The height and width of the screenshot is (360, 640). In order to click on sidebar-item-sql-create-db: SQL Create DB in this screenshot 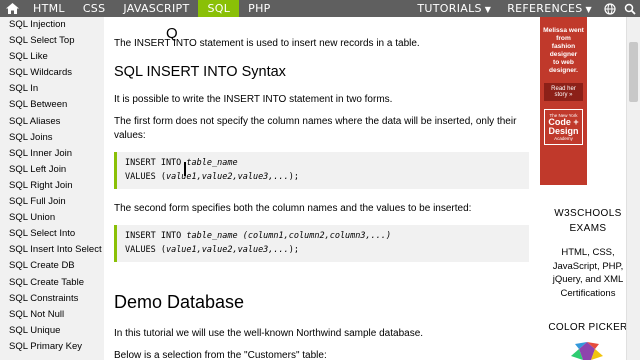, I will do `click(52, 266)`.